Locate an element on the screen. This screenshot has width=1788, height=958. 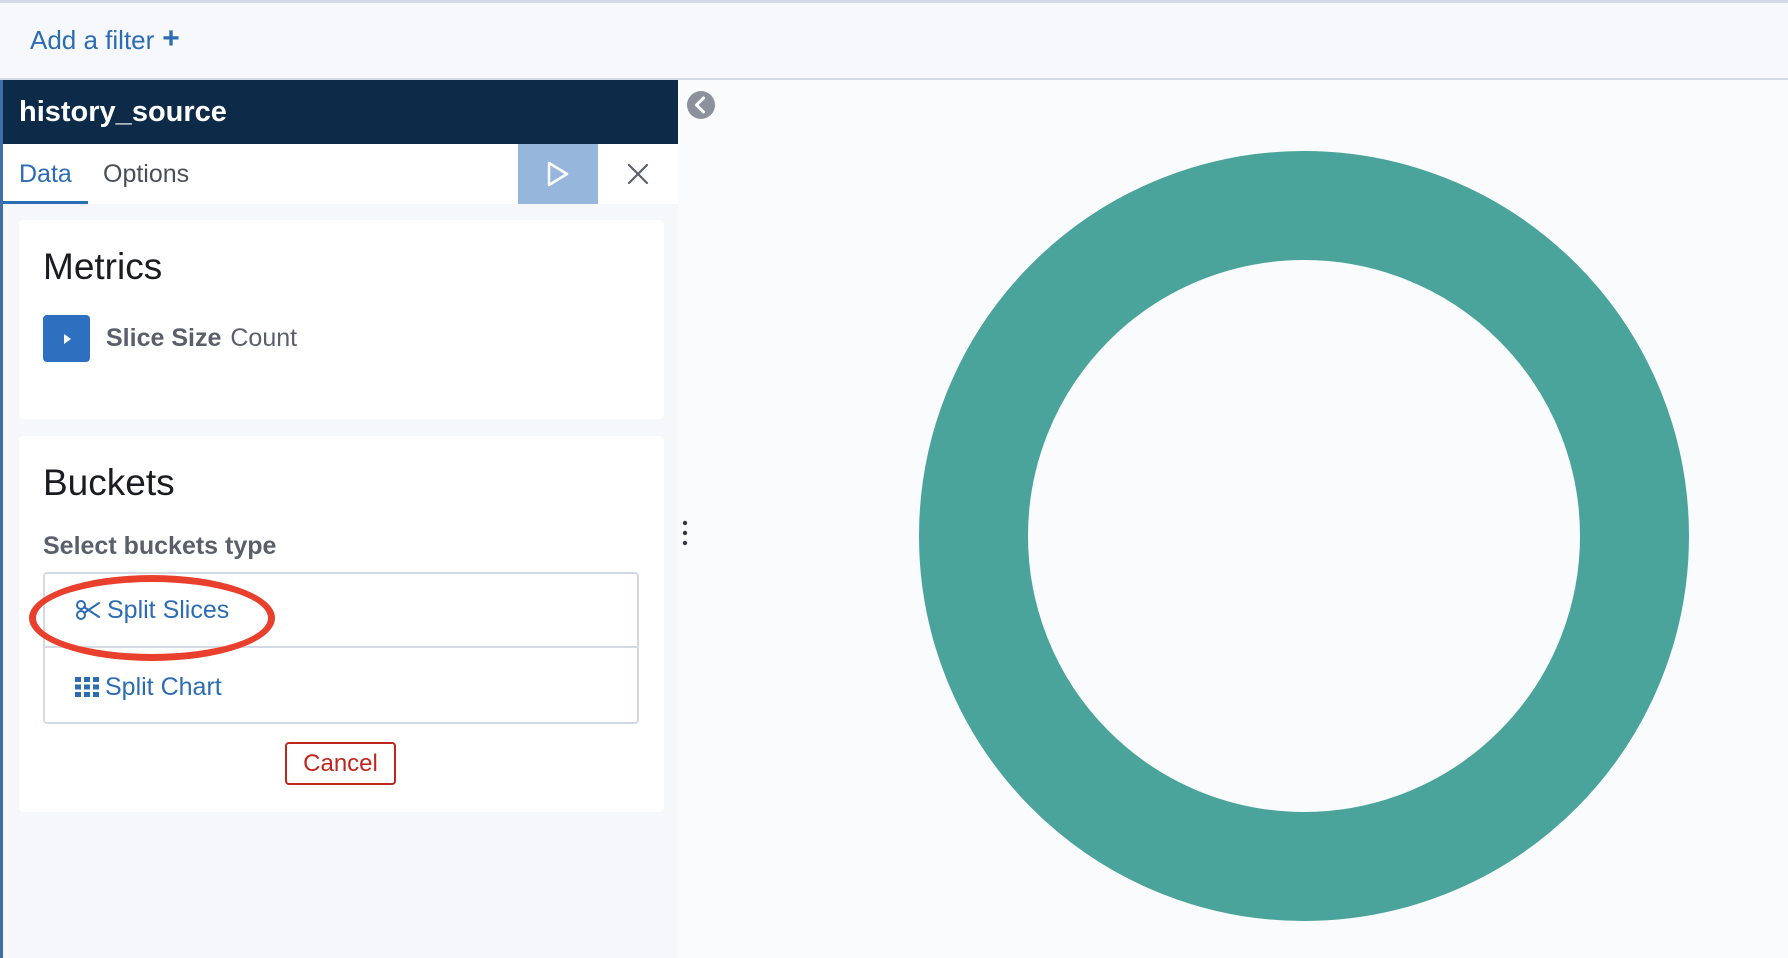
select-buckets-label: Select buckets type is located at coordinates (160, 546).